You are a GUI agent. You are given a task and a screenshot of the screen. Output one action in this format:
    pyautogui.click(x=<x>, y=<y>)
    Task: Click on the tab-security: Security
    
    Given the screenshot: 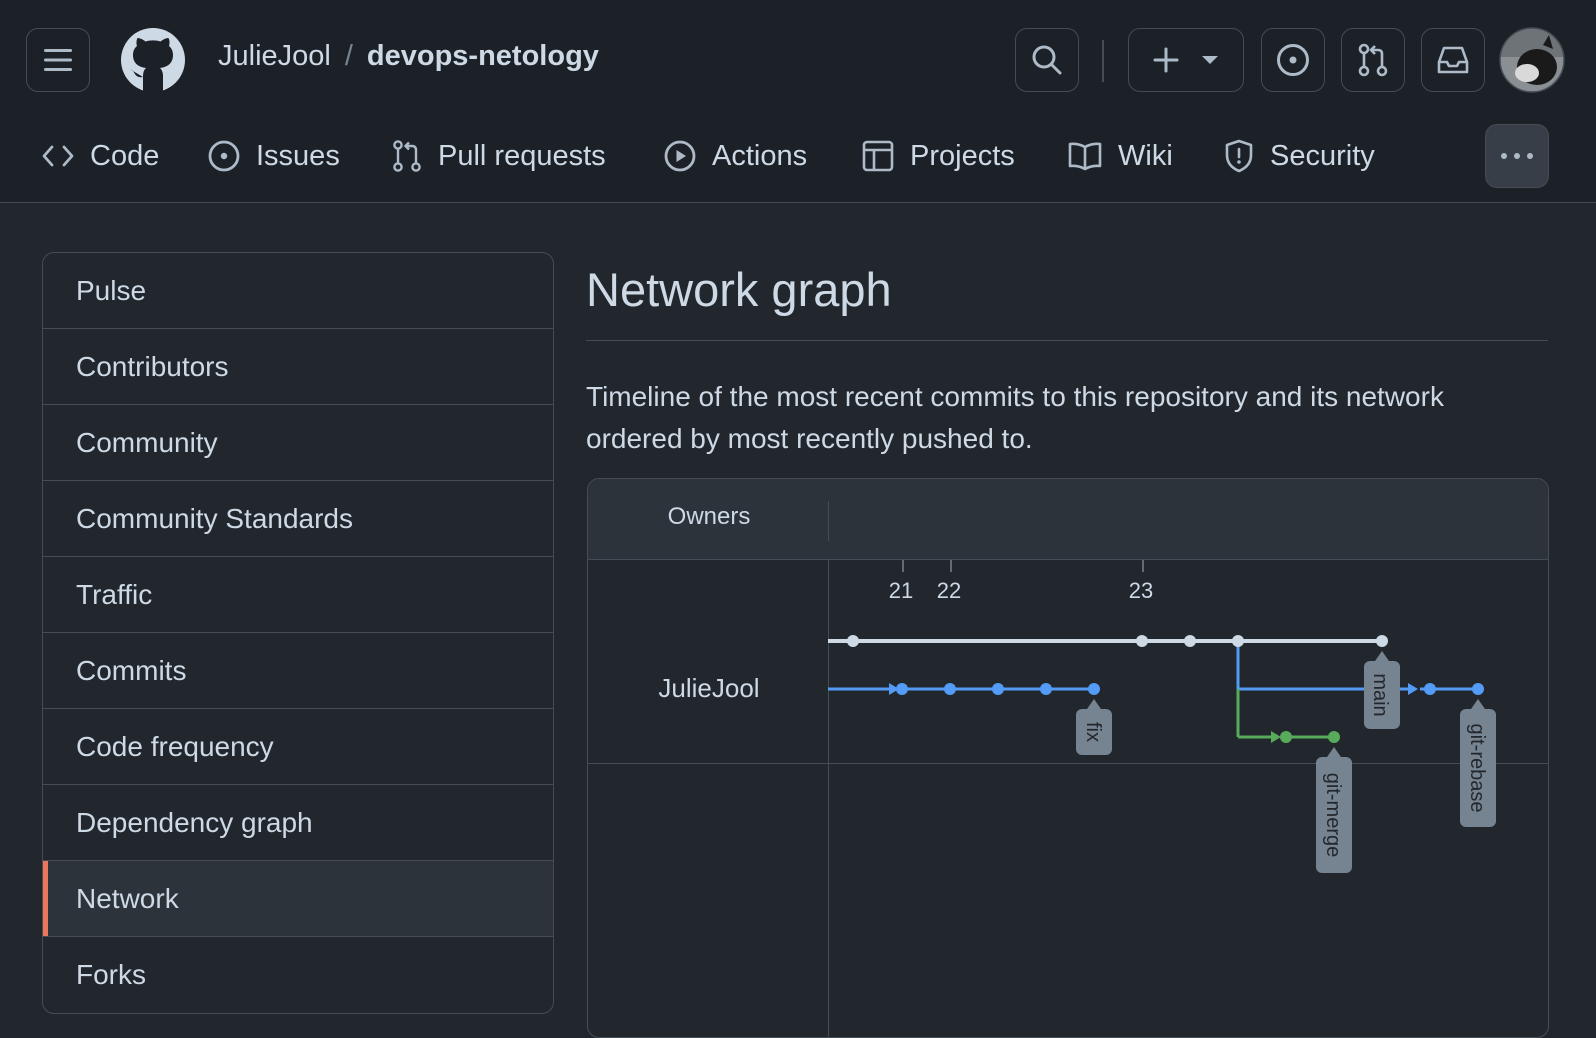 What is the action you would take?
    pyautogui.click(x=1299, y=156)
    